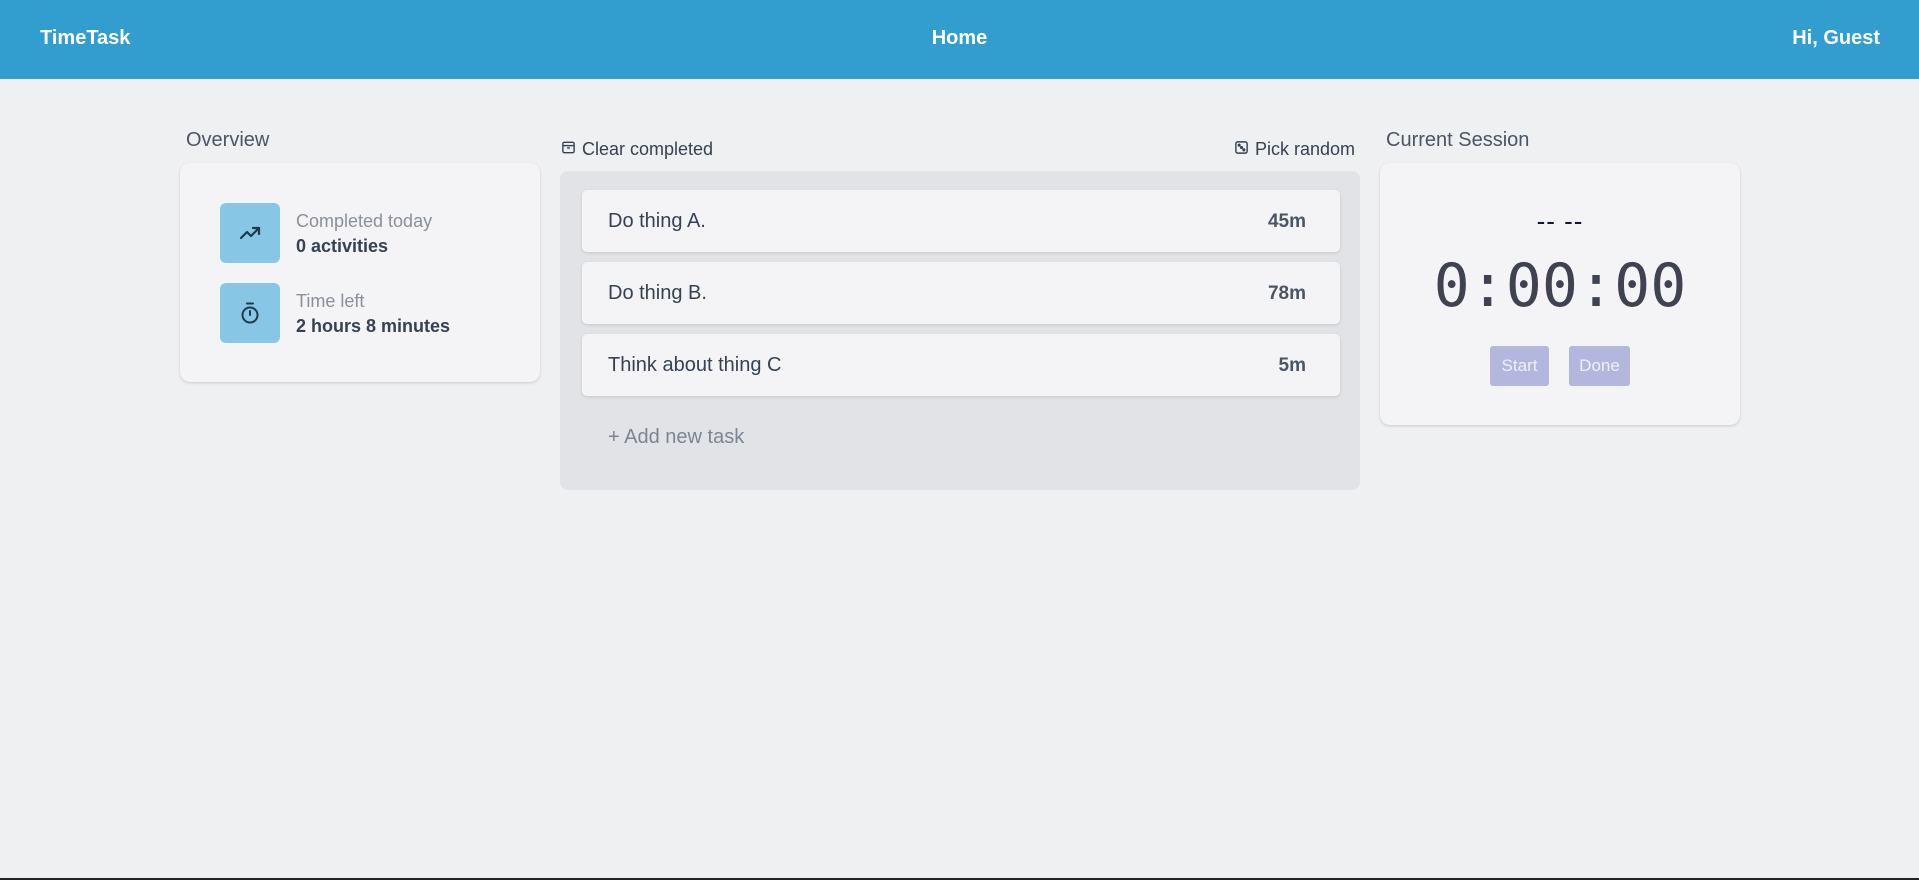 The image size is (1919, 880). Describe the element at coordinates (370, 233) in the screenshot. I see `stat-completed-today: Completed today 0 activities` at that location.